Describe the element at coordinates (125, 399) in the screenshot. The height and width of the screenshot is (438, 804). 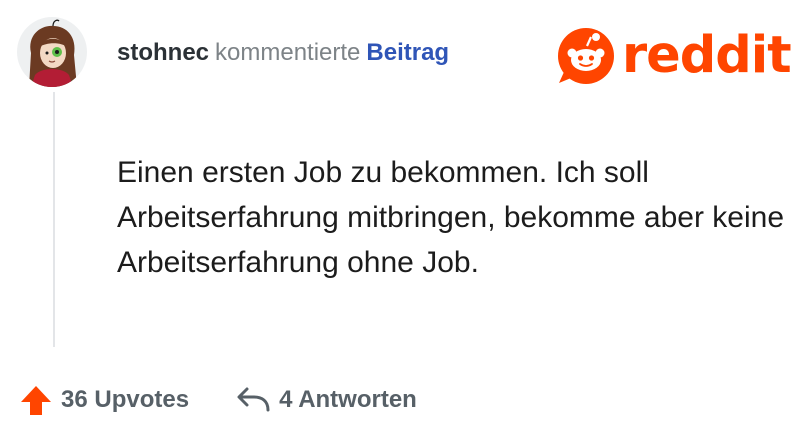
I see `upvote-count: 36 Upvotes` at that location.